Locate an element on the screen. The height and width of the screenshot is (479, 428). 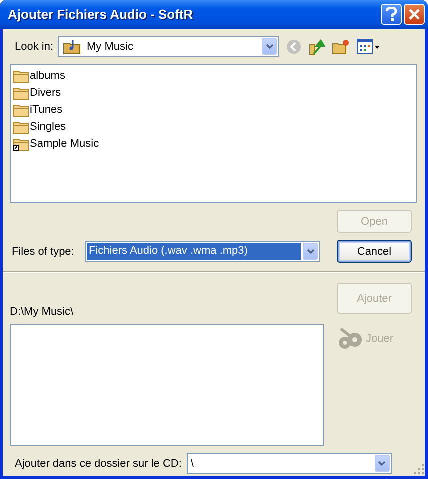
file-type-value: Fichiers Audio (.wav .wma .mp3) is located at coordinates (194, 251).